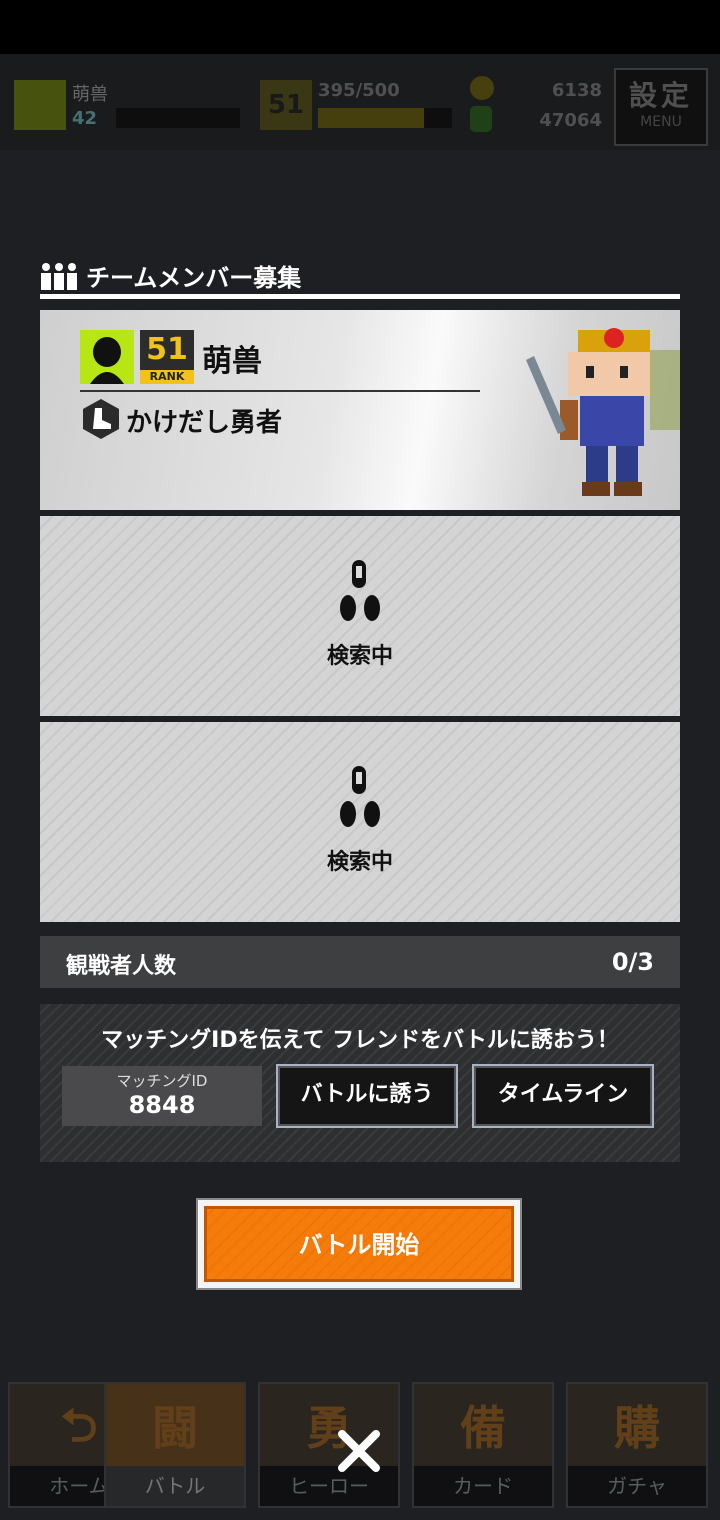 This screenshot has width=720, height=1520. Describe the element at coordinates (232, 361) in the screenshot. I see `leader-name: 萌兽` at that location.